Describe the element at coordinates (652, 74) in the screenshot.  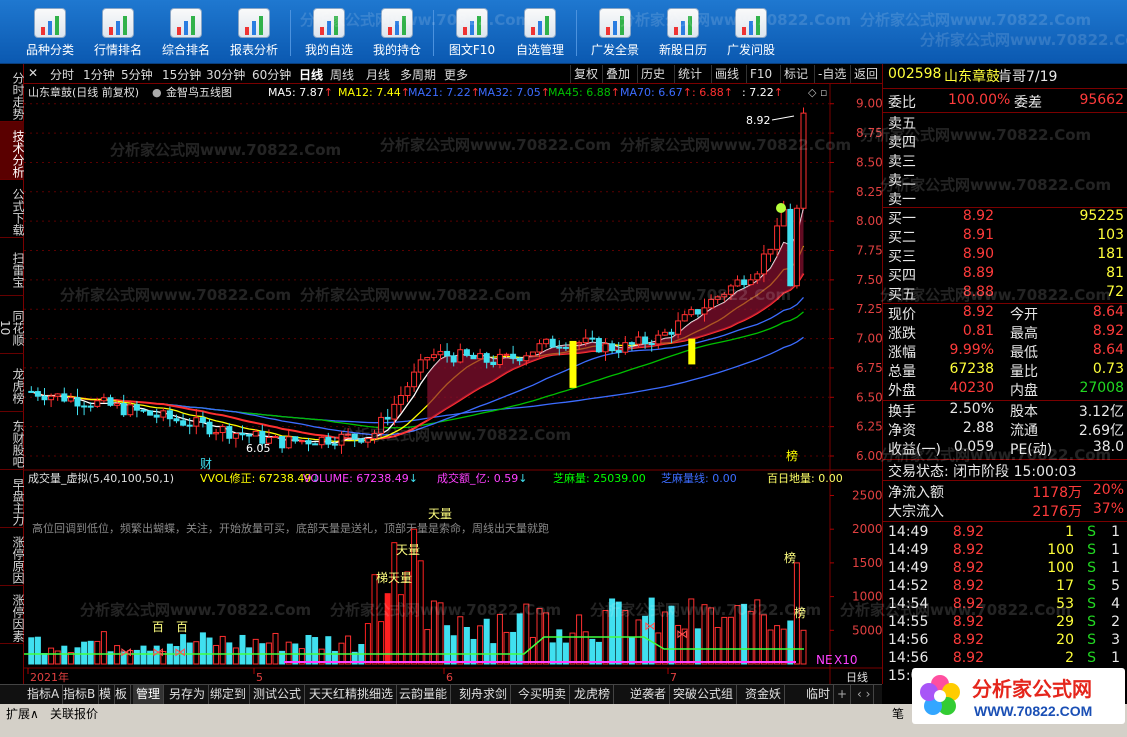
I see `chart-tool-button: 历史` at that location.